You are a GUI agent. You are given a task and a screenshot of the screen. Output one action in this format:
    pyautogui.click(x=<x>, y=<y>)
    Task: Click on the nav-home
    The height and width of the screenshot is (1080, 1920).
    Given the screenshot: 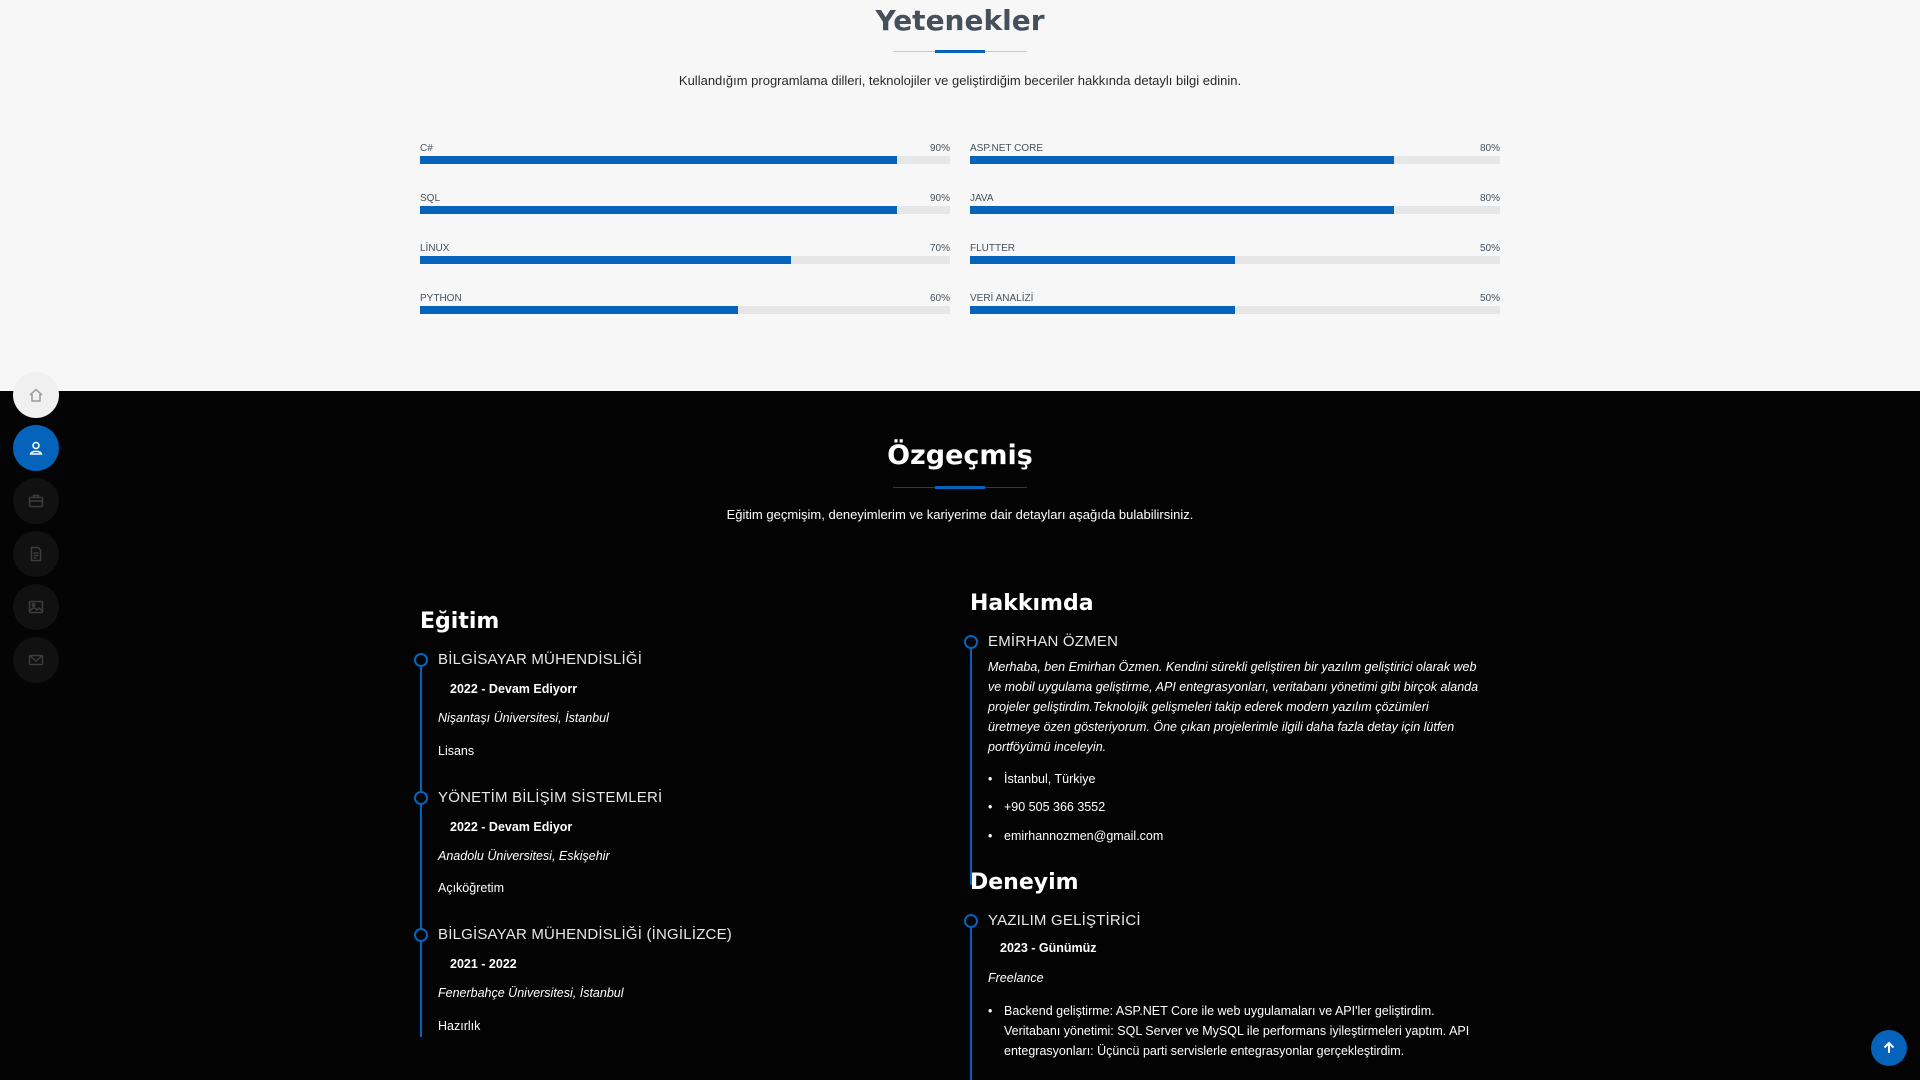 What is the action you would take?
    pyautogui.click(x=36, y=395)
    